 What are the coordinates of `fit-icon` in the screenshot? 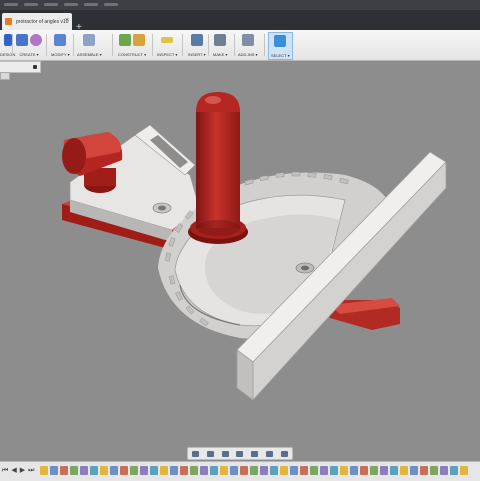 It's located at (240, 453).